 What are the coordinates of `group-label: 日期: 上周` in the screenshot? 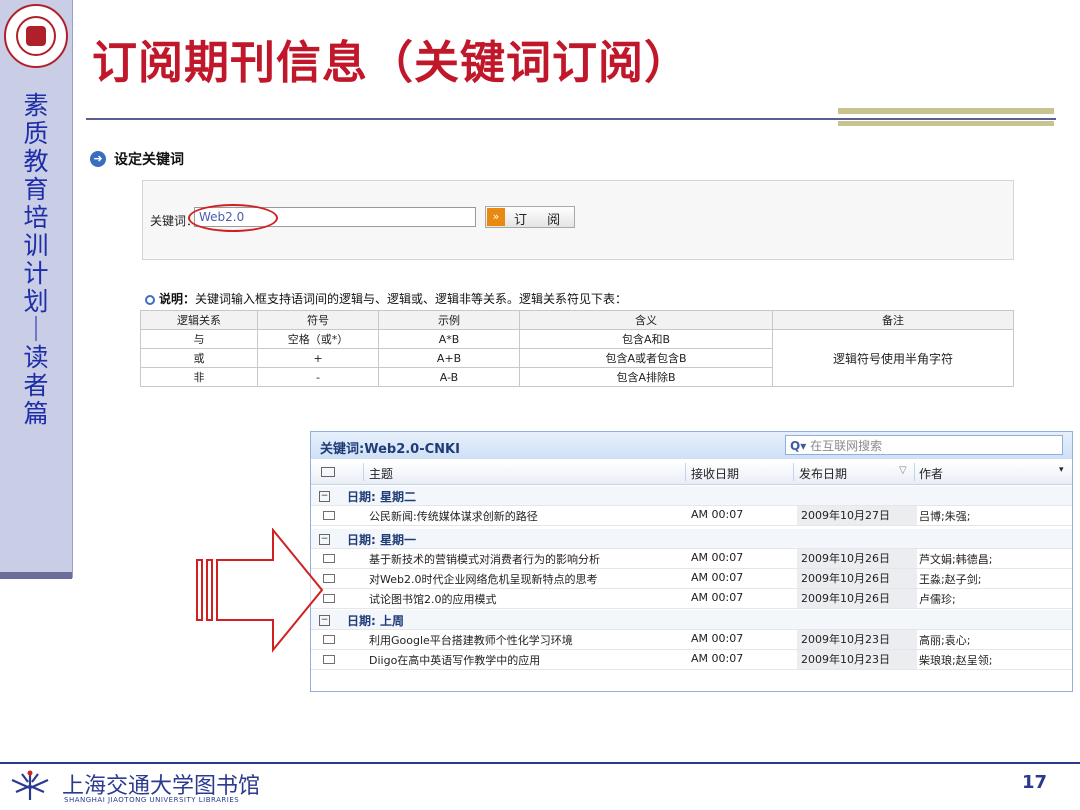 It's located at (375, 621).